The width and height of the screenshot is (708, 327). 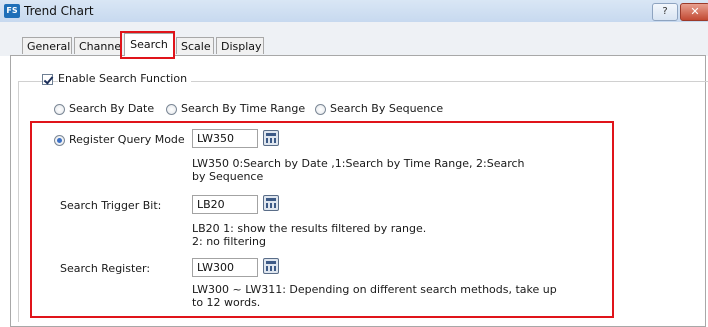 What do you see at coordinates (98, 45) in the screenshot?
I see `tab-channel: Channe` at bounding box center [98, 45].